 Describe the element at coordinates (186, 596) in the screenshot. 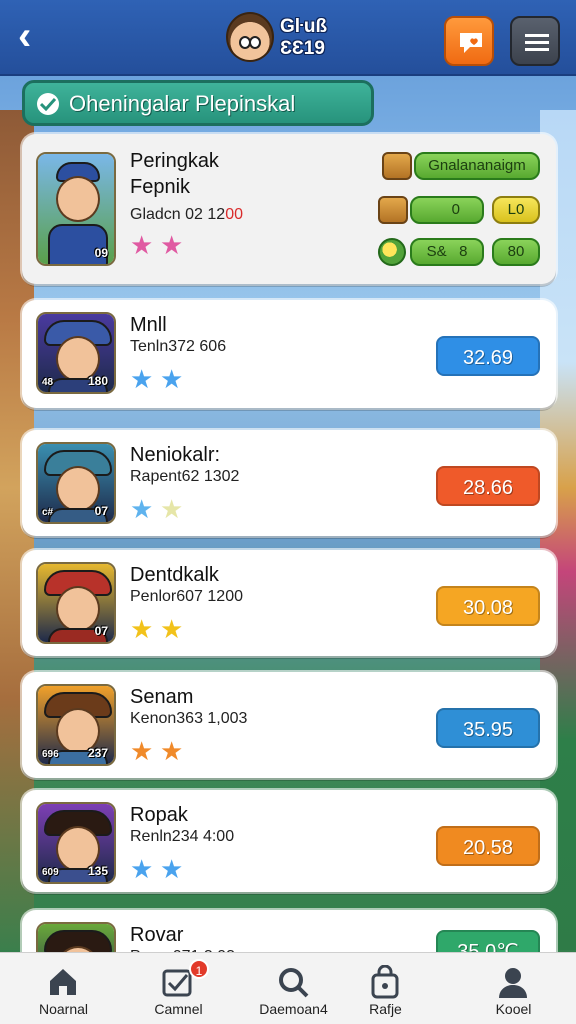

I see `player-subtitle: Penlor607 1200` at that location.